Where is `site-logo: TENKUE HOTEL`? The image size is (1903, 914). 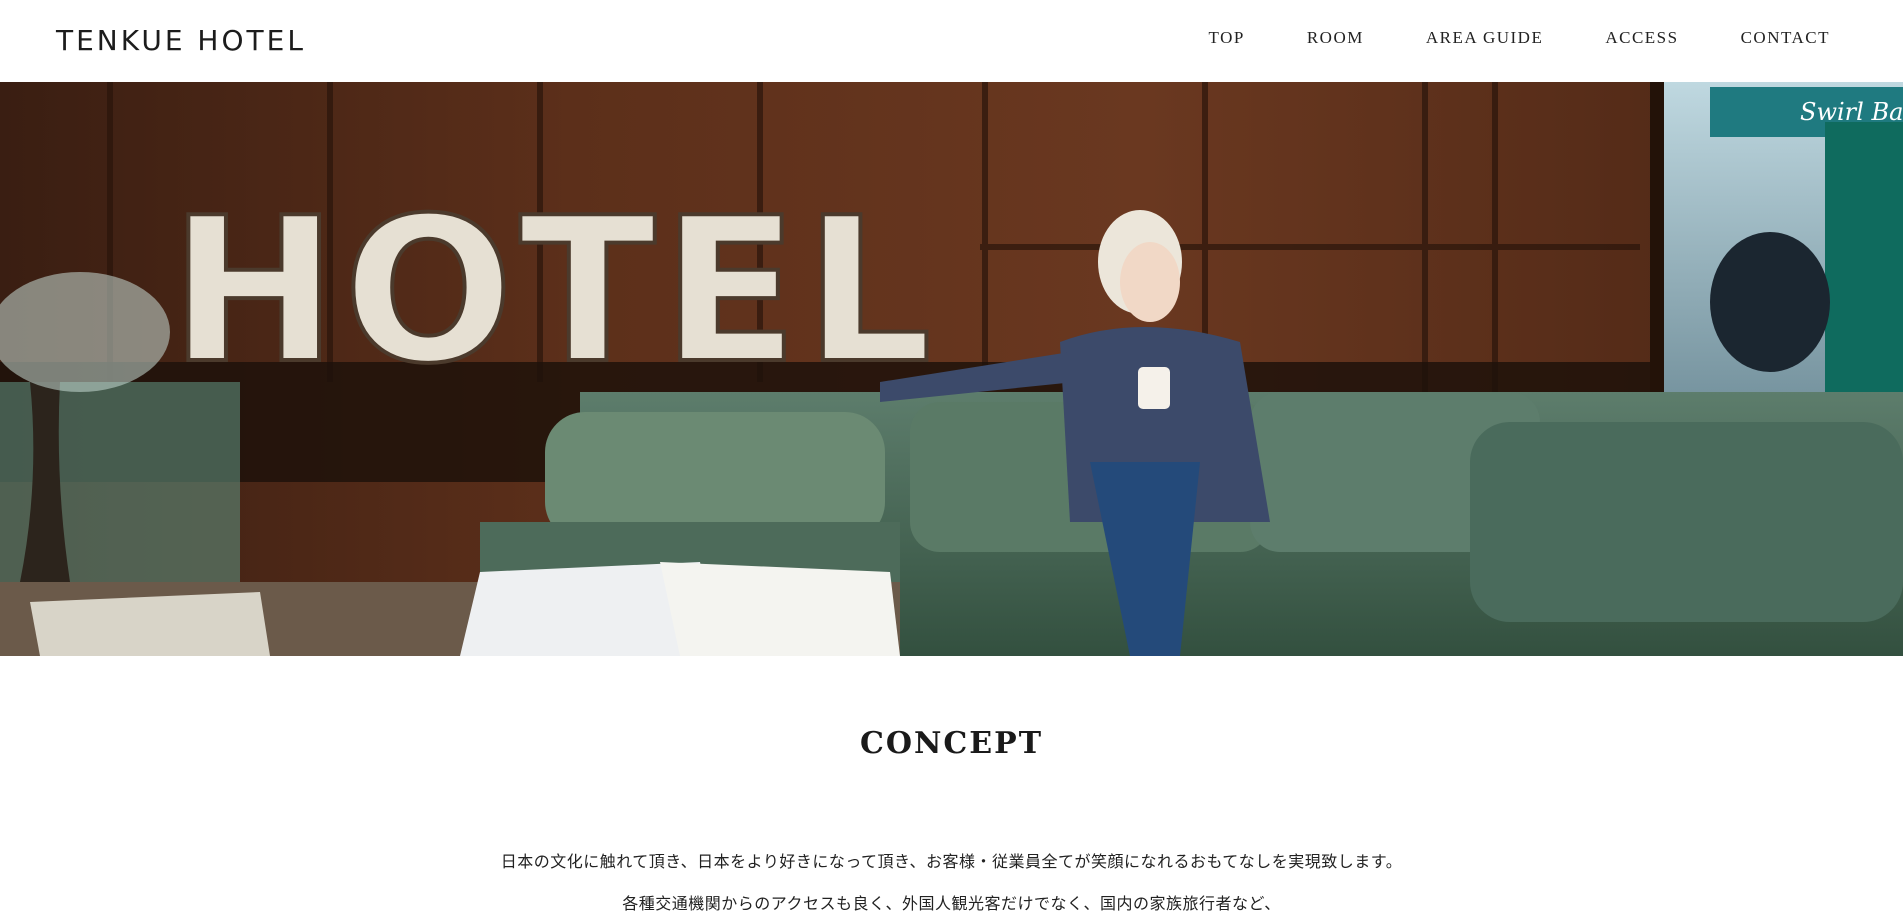
site-logo: TENKUE HOTEL is located at coordinates (181, 40).